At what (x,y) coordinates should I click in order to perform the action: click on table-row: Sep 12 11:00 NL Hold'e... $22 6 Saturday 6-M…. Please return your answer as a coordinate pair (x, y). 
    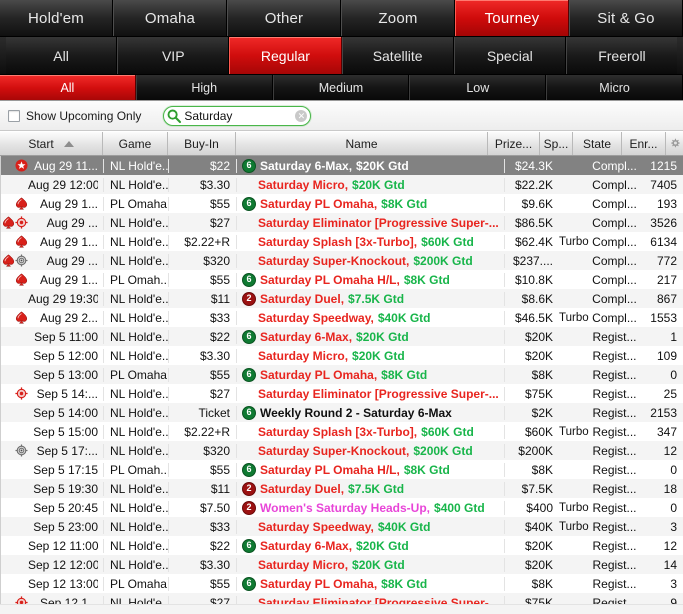
    Looking at the image, I should click on (342, 545).